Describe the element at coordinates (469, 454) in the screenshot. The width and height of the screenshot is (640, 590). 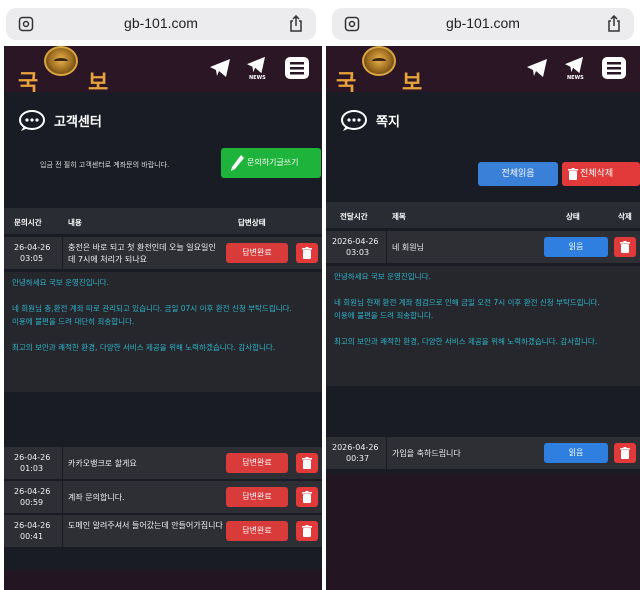
I see `row-subject: 가입을 축하드립니다` at that location.